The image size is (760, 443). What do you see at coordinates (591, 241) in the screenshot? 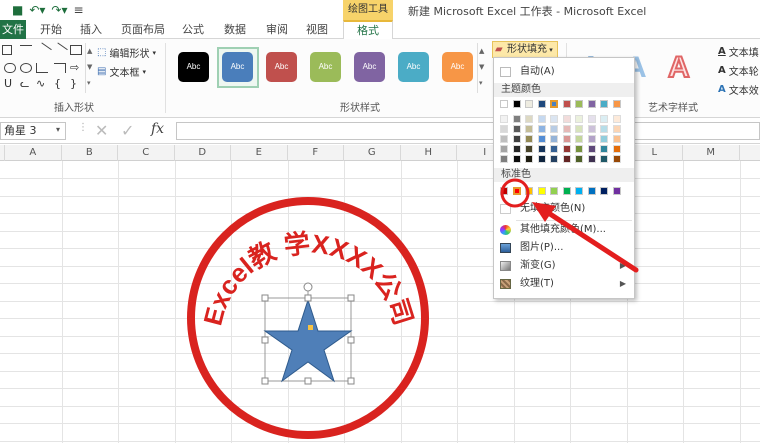
I see `pointer-arrow-shaft` at bounding box center [591, 241].